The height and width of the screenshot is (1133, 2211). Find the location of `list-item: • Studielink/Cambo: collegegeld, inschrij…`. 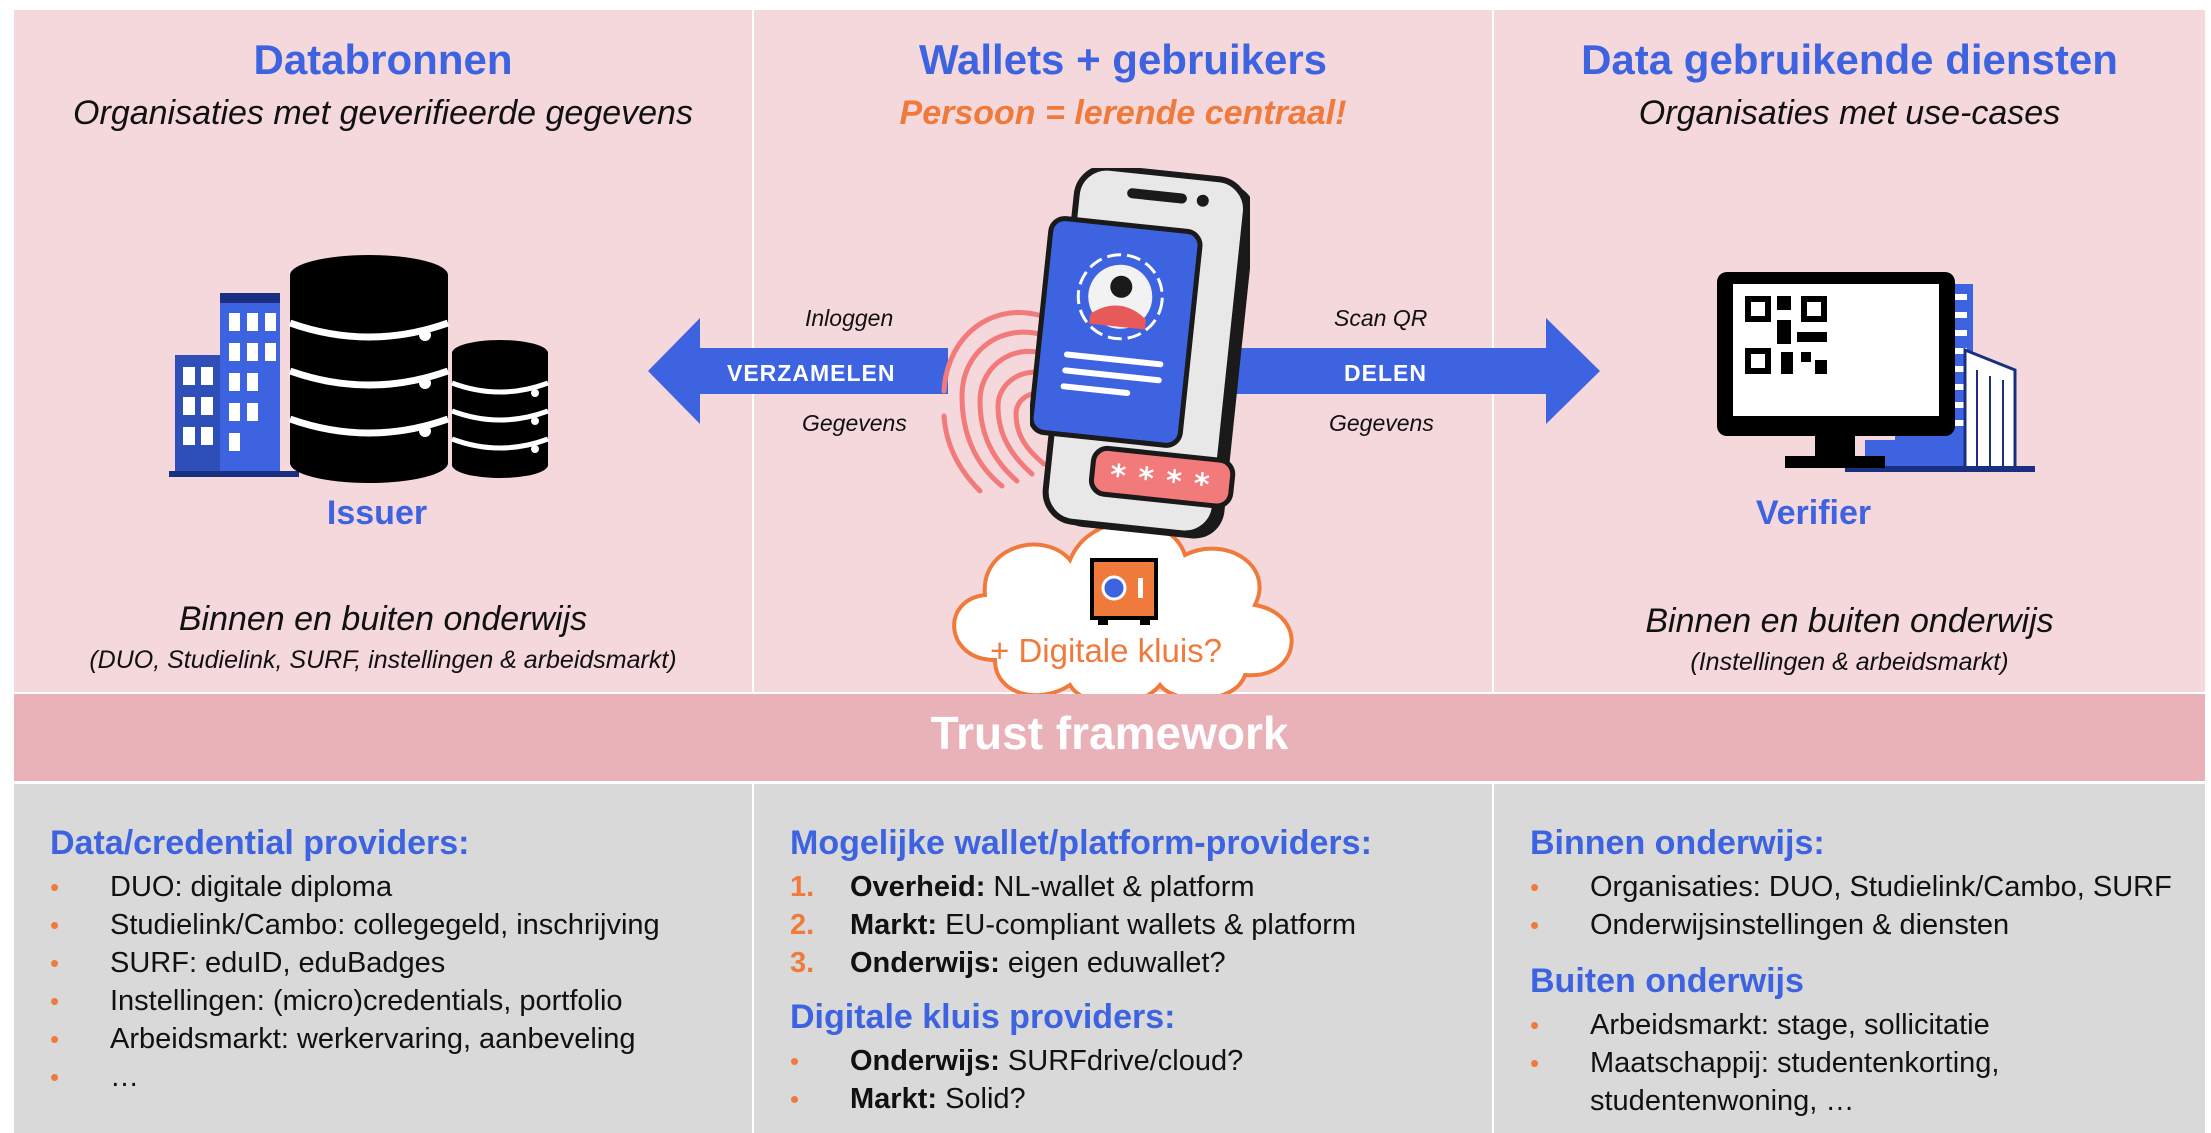

list-item: • Studielink/Cambo: collegegeld, inschrij… is located at coordinates (355, 925).